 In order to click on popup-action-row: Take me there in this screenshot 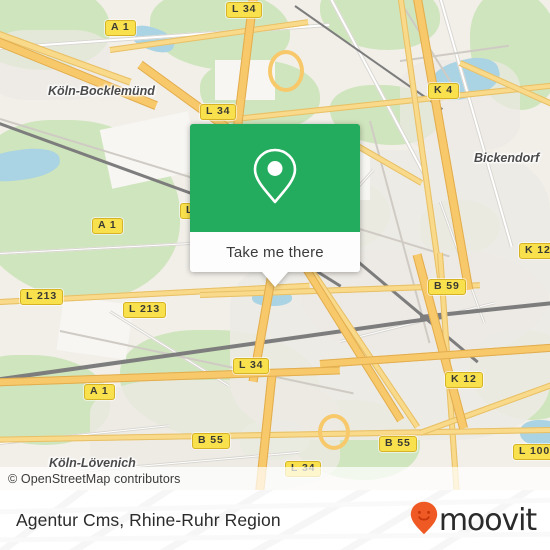, I will do `click(275, 252)`.